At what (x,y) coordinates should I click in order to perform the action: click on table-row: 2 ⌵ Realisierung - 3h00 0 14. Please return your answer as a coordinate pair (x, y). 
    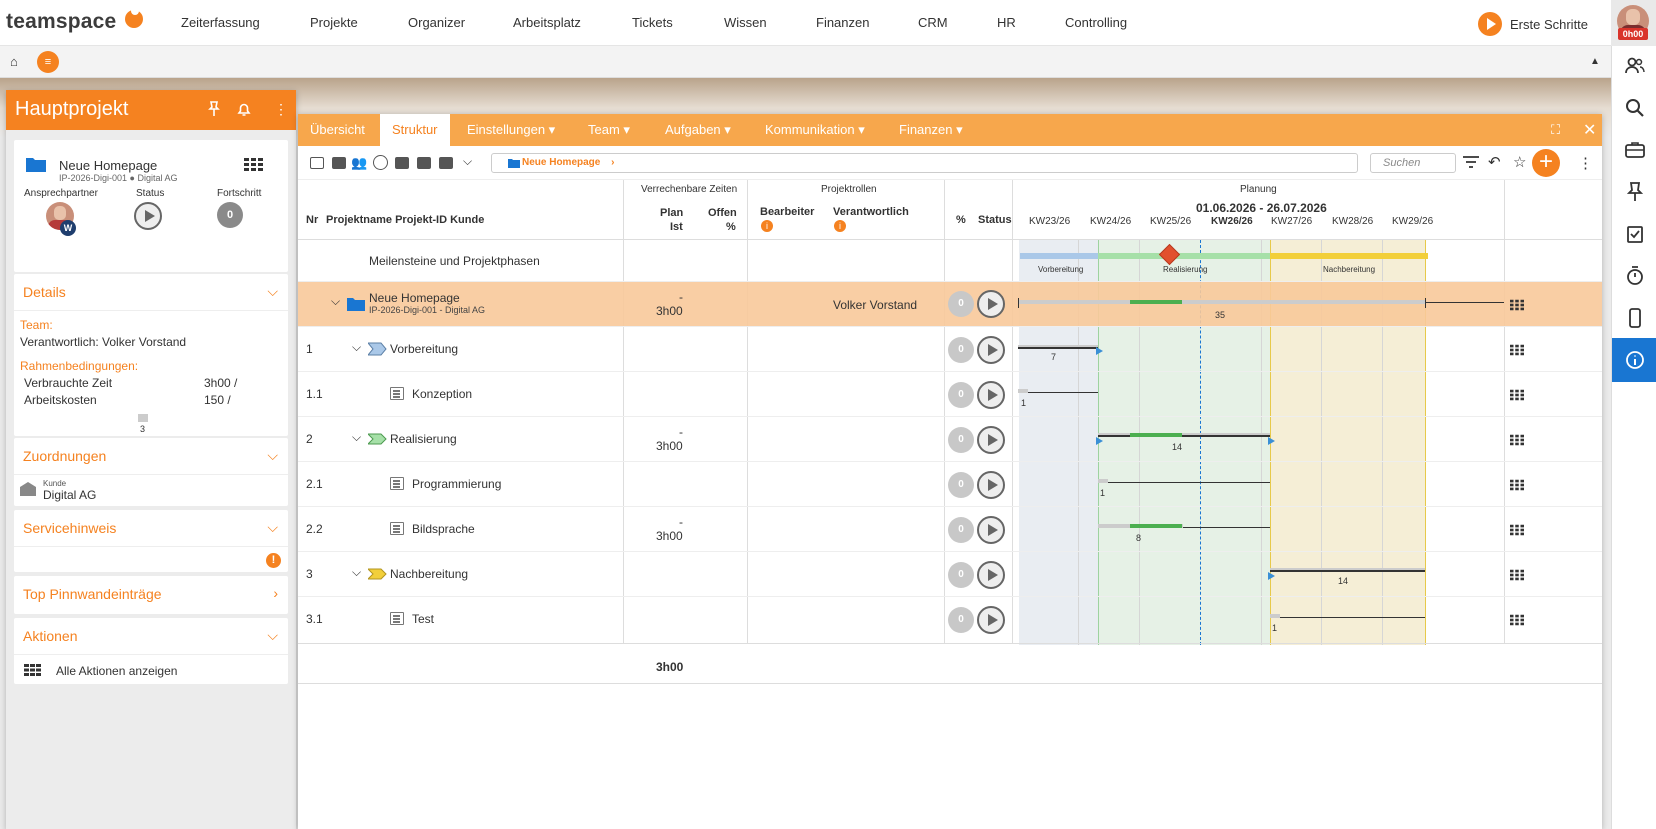
    Looking at the image, I should click on (950, 439).